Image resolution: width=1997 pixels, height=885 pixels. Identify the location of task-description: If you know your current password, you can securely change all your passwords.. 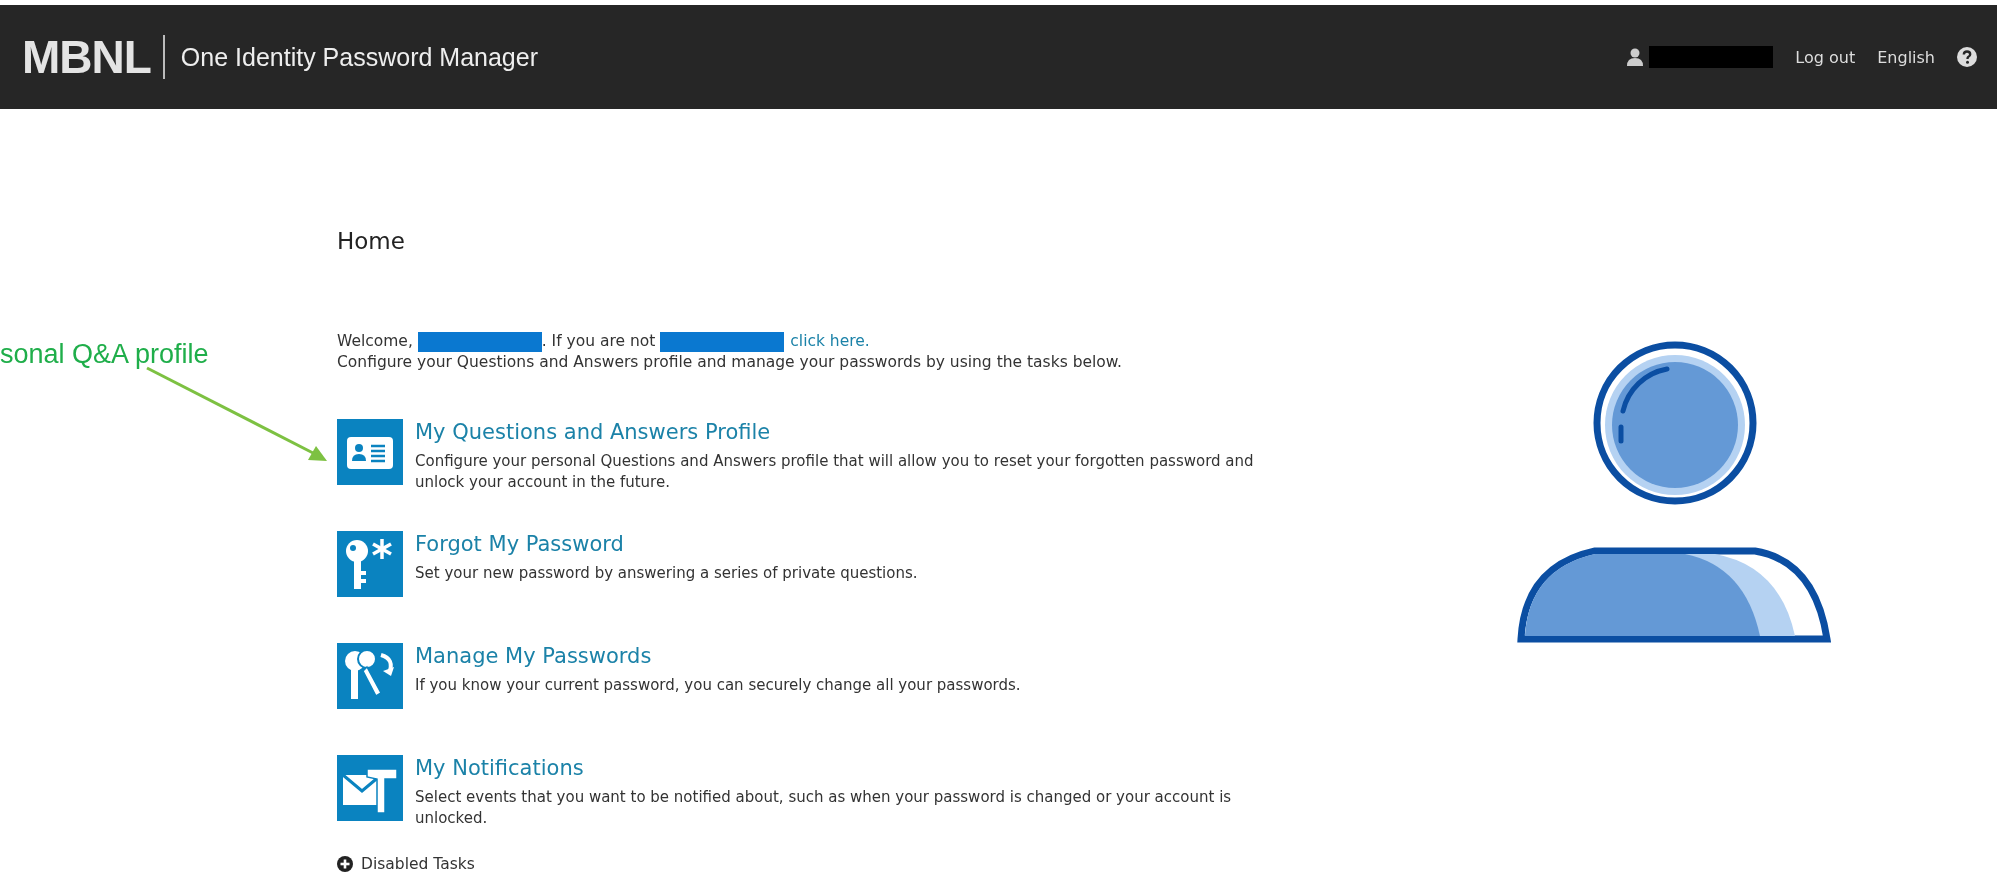
(718, 685).